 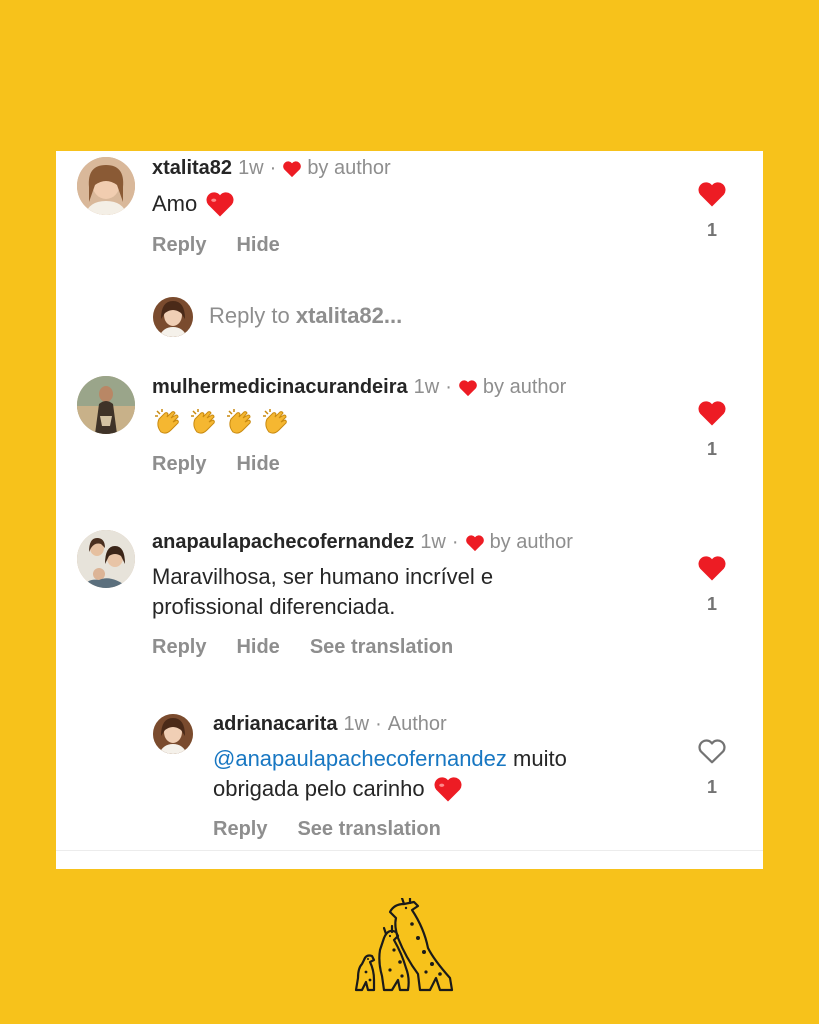 What do you see at coordinates (249, 315) in the screenshot?
I see `reply-input-prefix: Reply to` at bounding box center [249, 315].